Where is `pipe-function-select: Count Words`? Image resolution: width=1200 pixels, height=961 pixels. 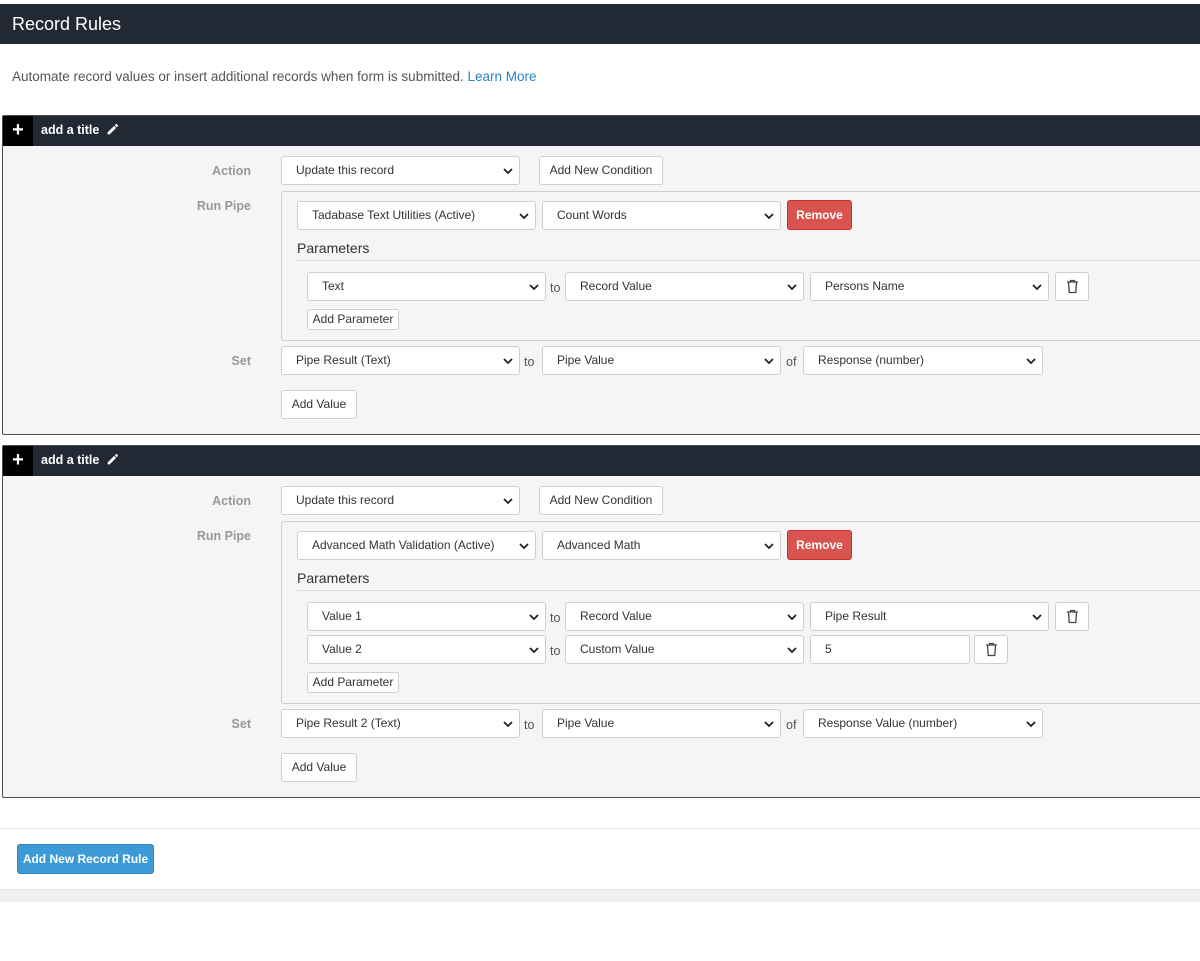
pipe-function-select: Count Words is located at coordinates (661, 215).